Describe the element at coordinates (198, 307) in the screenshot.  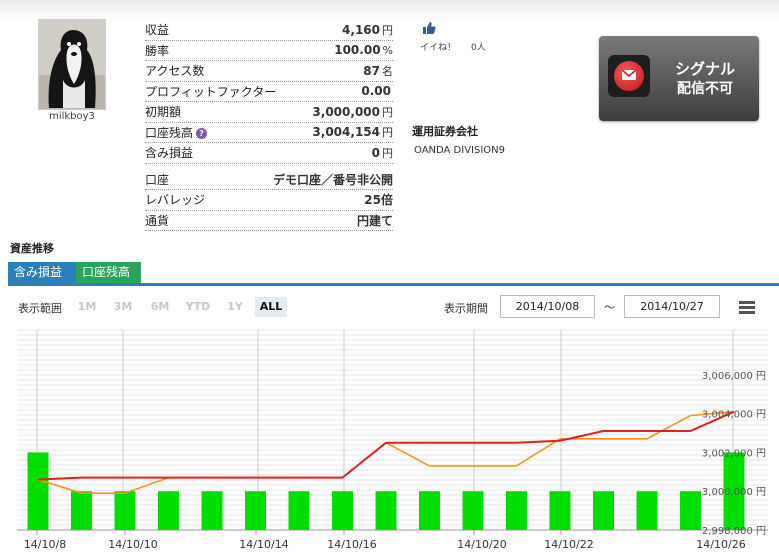
I see `range-button-ytd: YTD` at that location.